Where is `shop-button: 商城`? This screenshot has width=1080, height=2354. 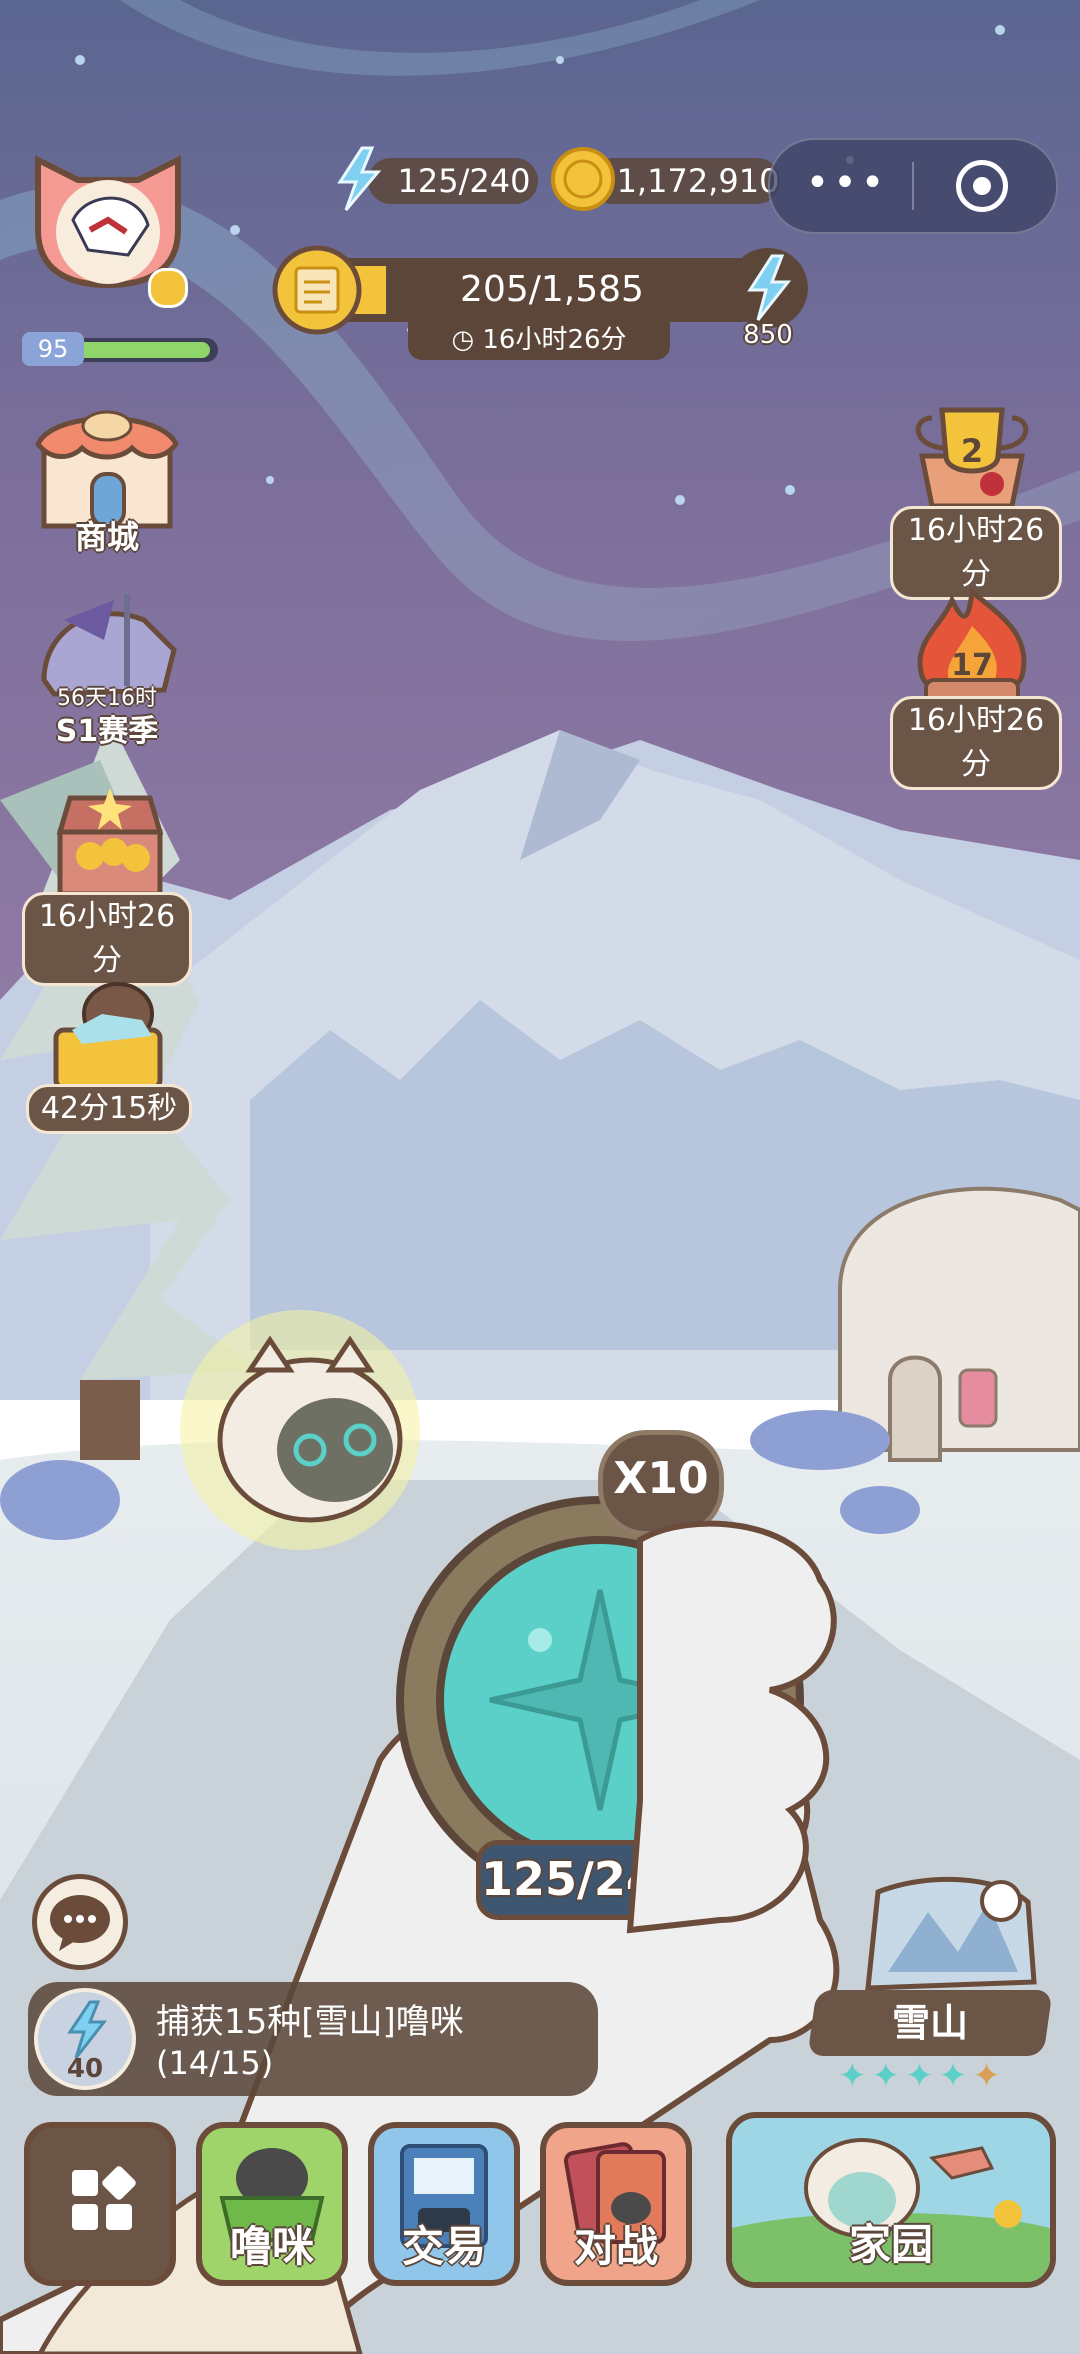
shop-button: 商城 is located at coordinates (107, 478).